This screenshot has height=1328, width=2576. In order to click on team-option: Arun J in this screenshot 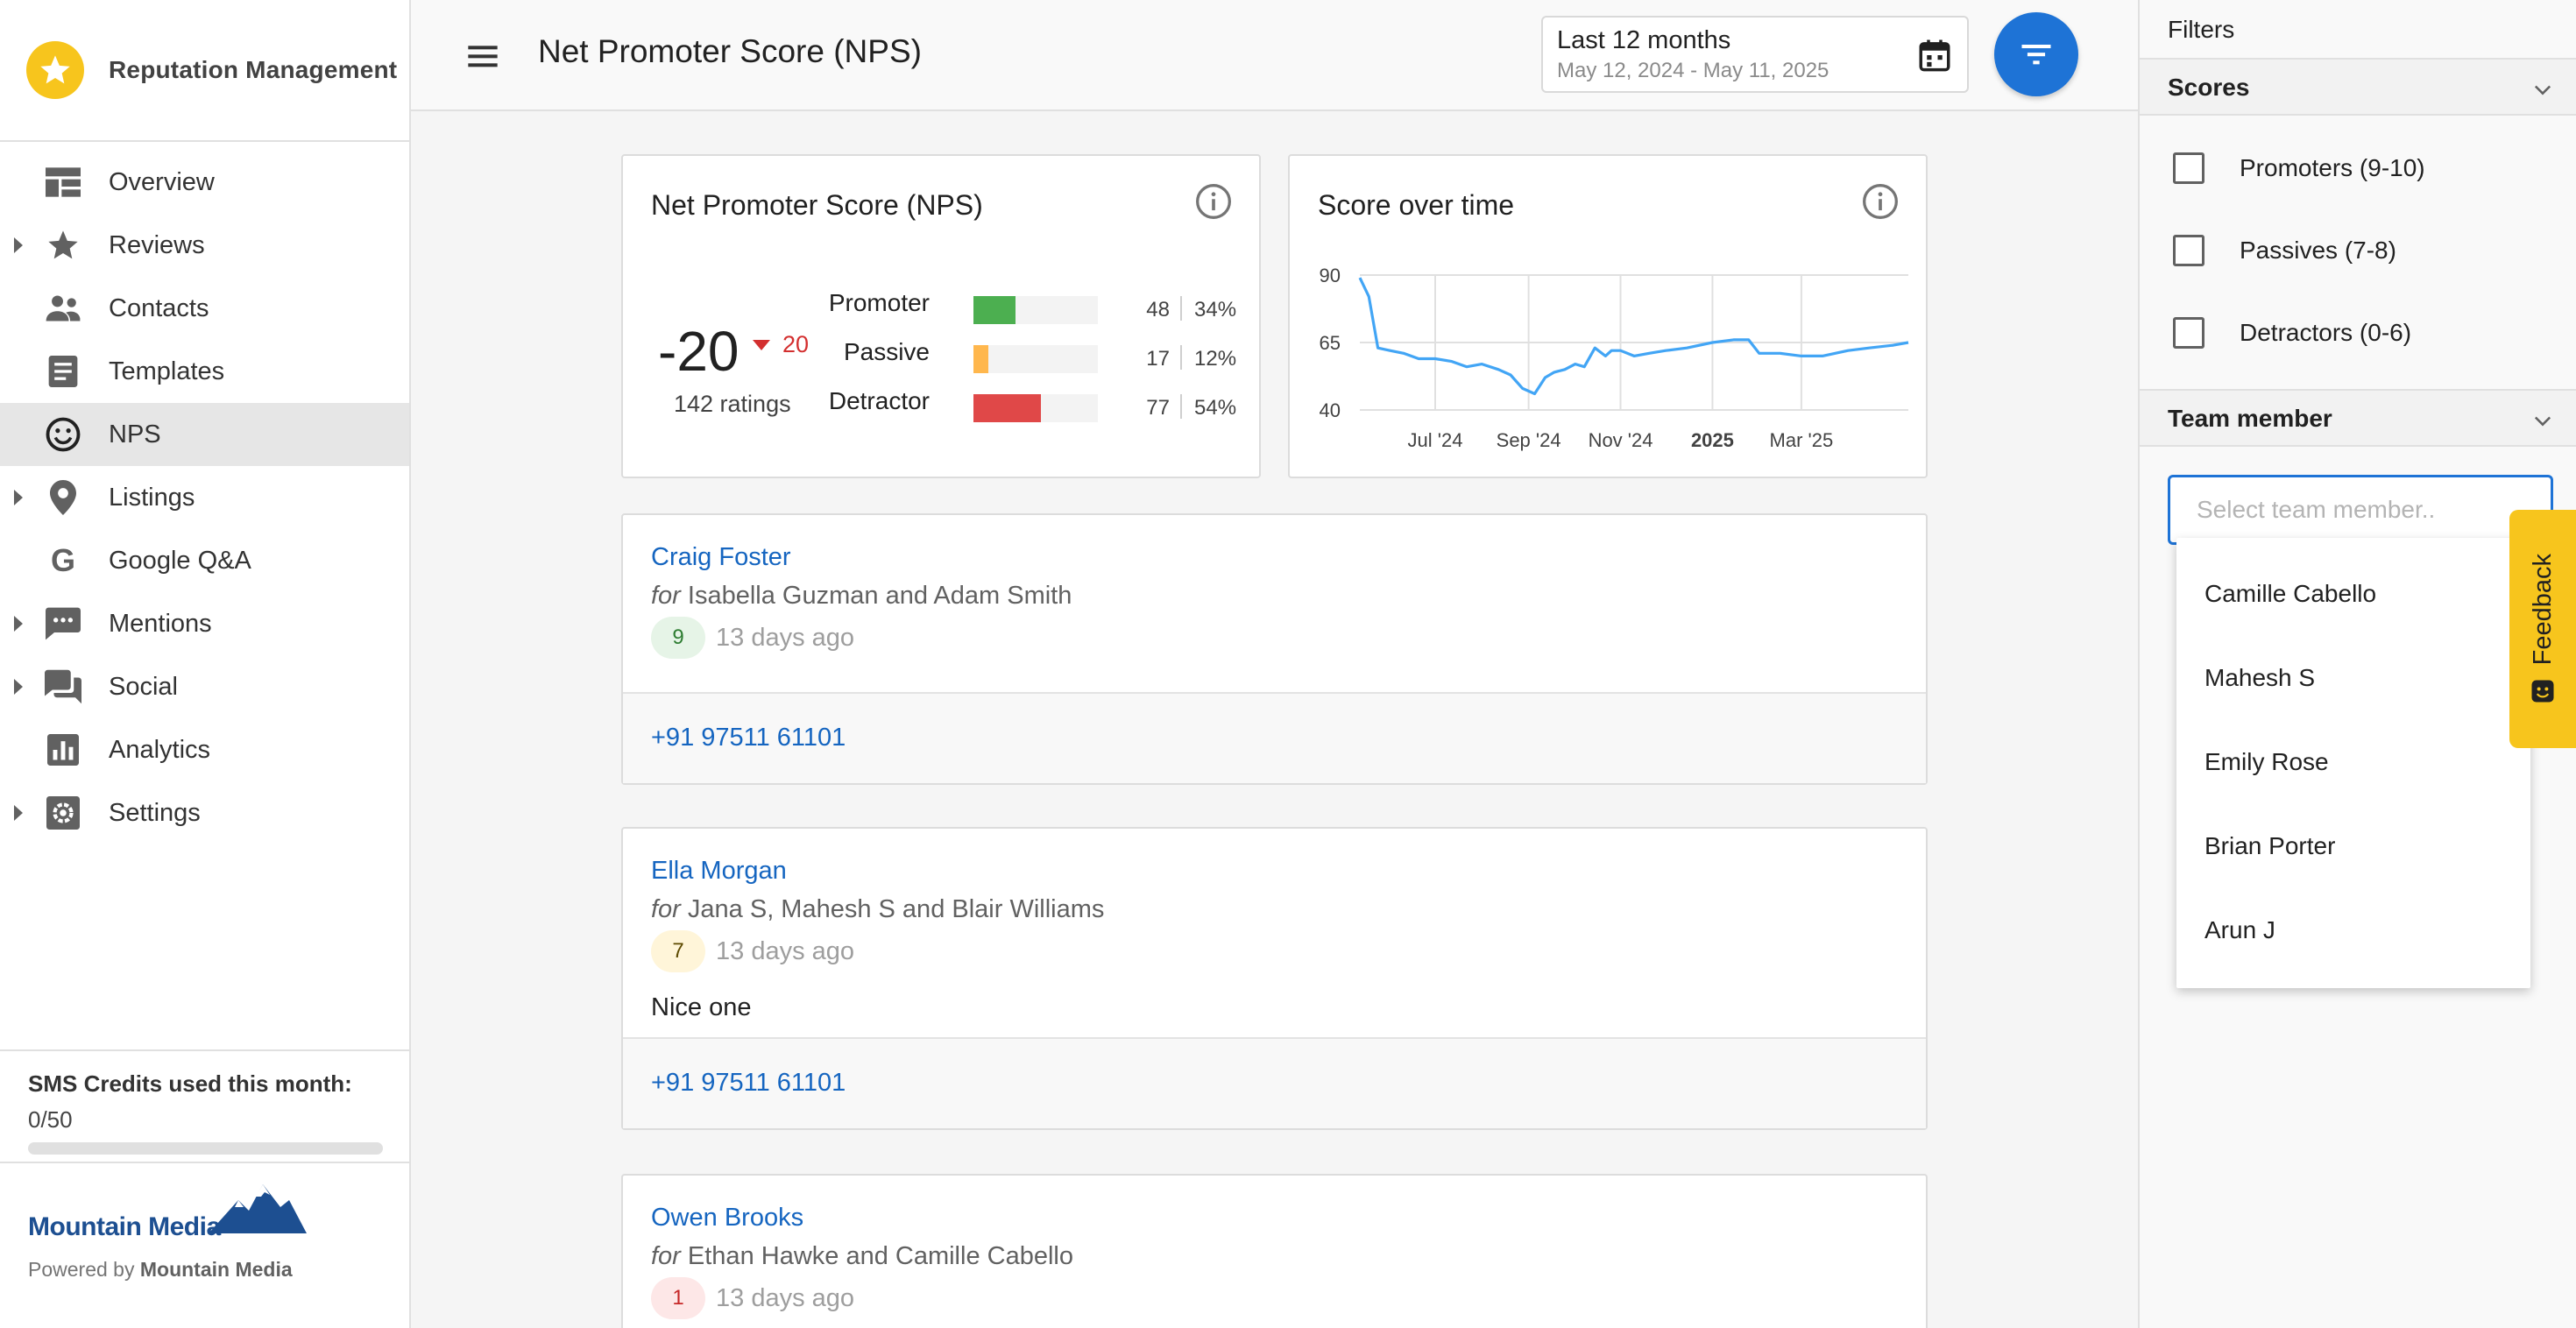, I will do `click(2353, 930)`.